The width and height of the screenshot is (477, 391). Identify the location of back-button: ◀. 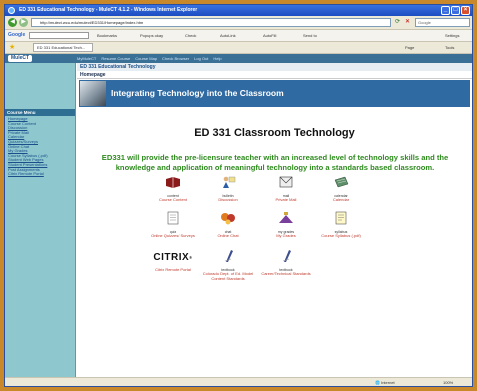
(12, 22).